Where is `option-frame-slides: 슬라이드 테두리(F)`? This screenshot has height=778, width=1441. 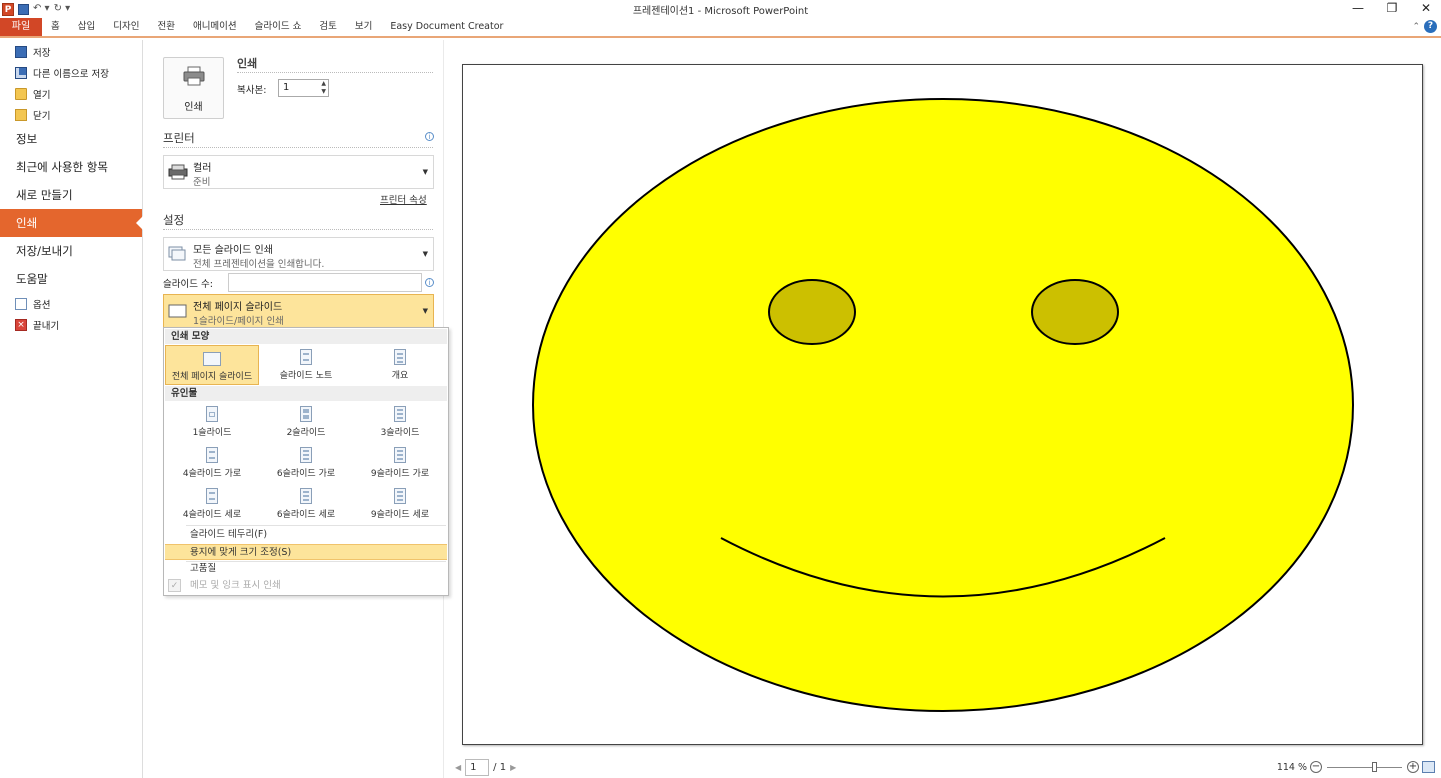 option-frame-slides: 슬라이드 테두리(F) is located at coordinates (306, 535).